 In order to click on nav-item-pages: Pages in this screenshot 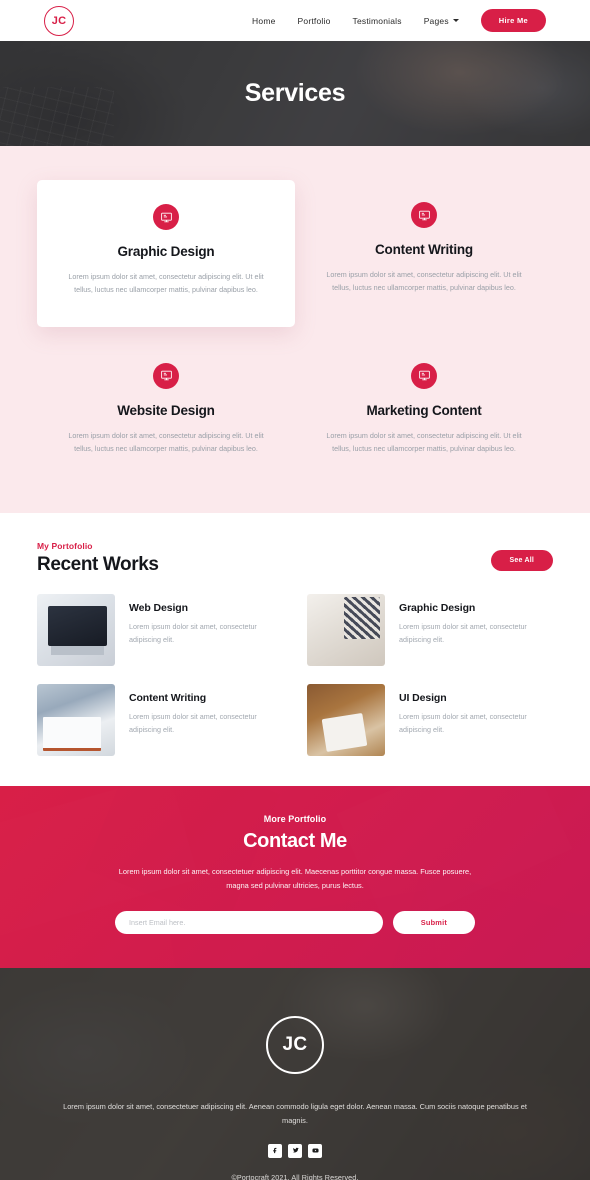, I will do `click(441, 21)`.